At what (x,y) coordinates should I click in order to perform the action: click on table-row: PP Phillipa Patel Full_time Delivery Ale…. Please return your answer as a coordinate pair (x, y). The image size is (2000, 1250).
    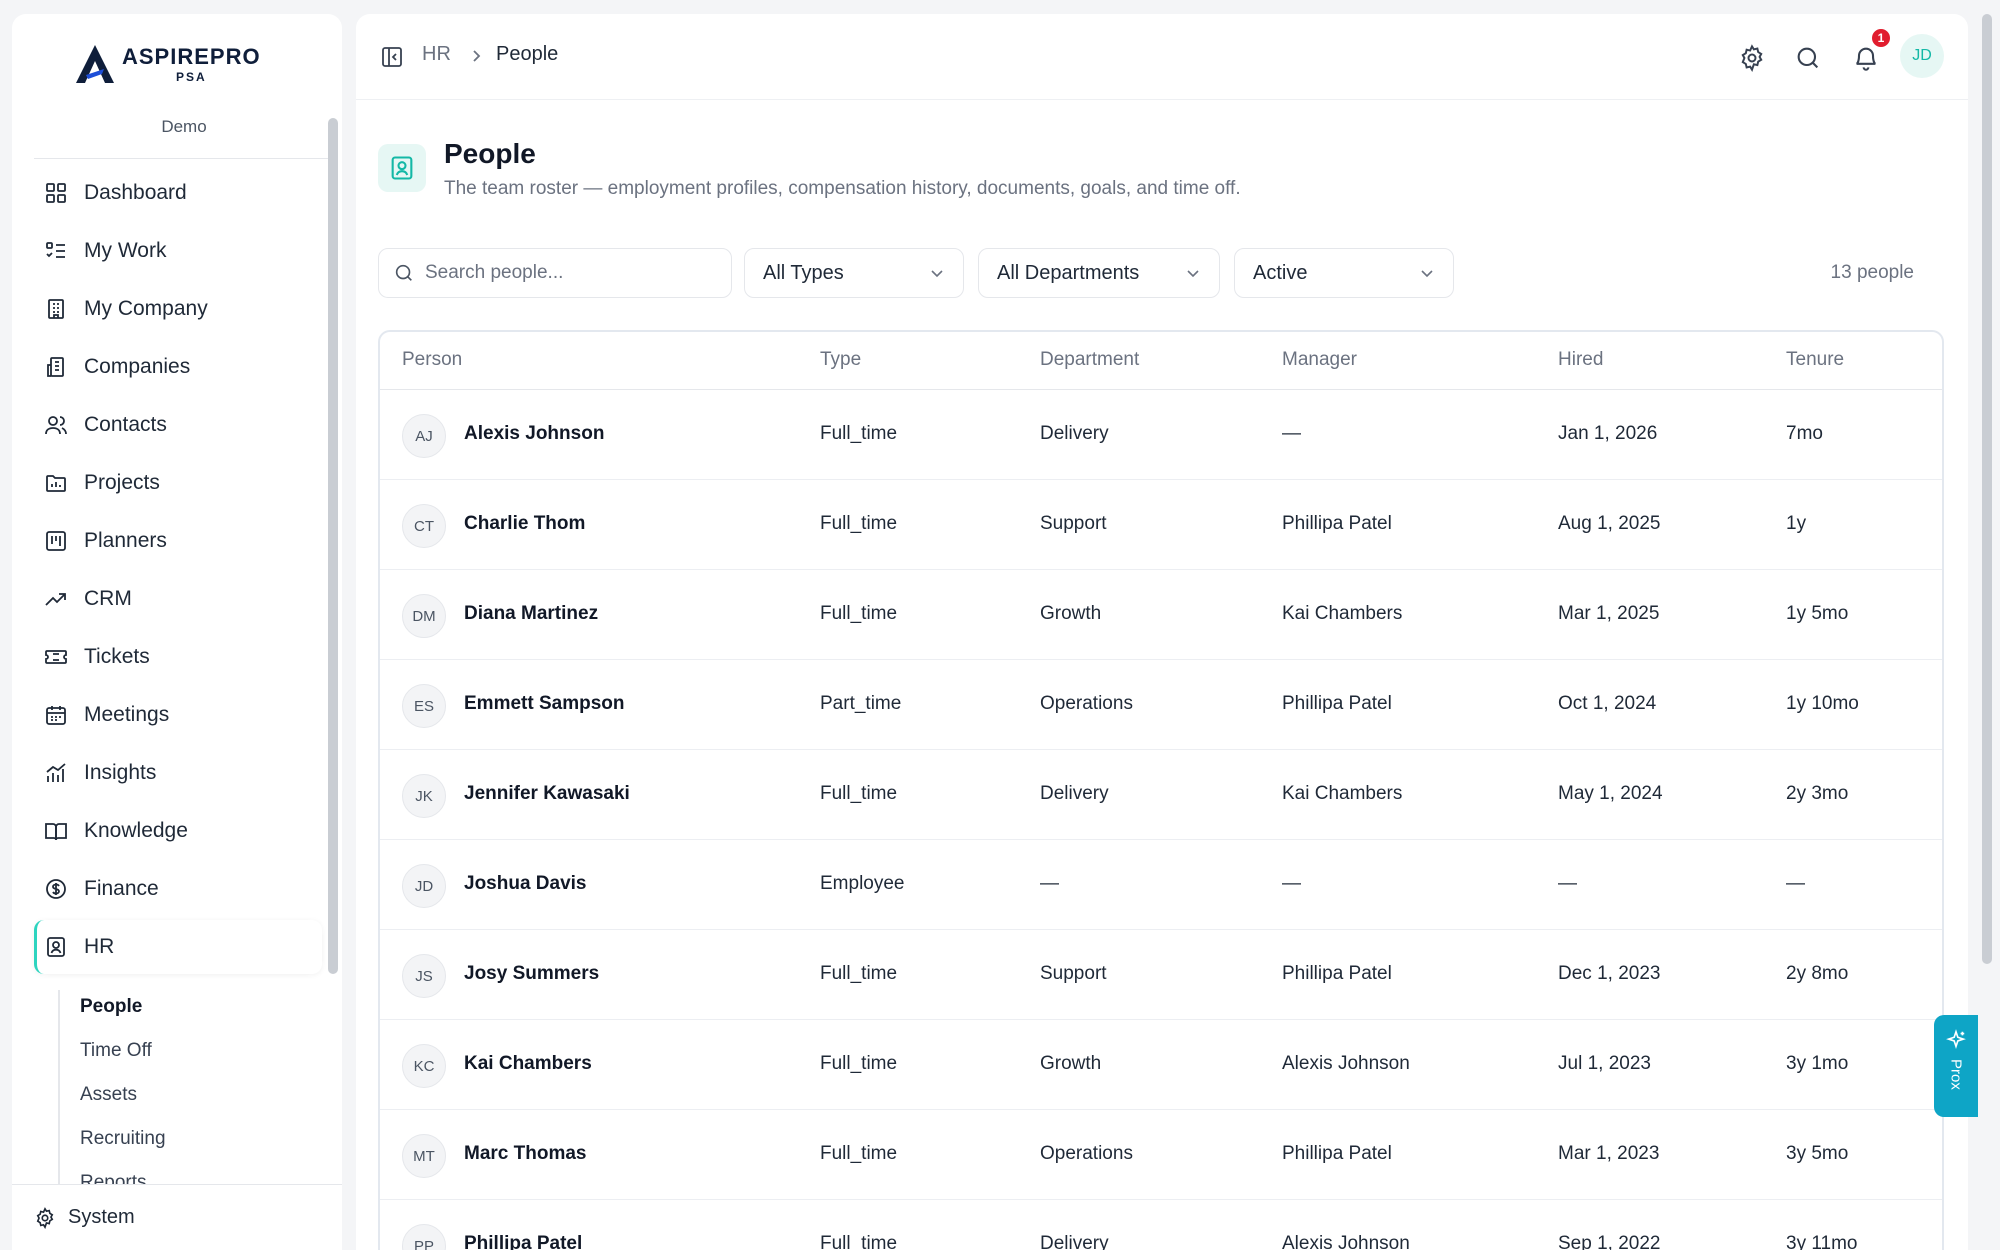
    Looking at the image, I should click on (1161, 1225).